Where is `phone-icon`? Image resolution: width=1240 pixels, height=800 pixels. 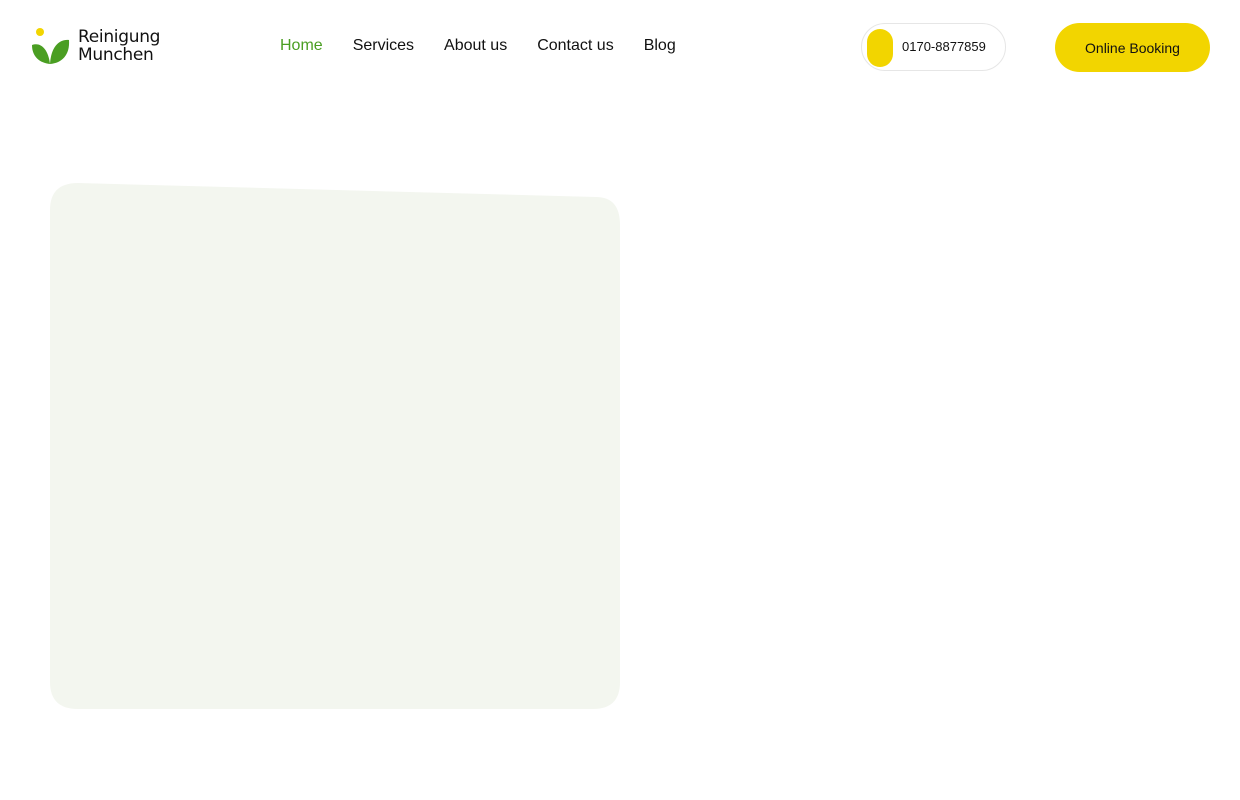
phone-icon is located at coordinates (880, 48).